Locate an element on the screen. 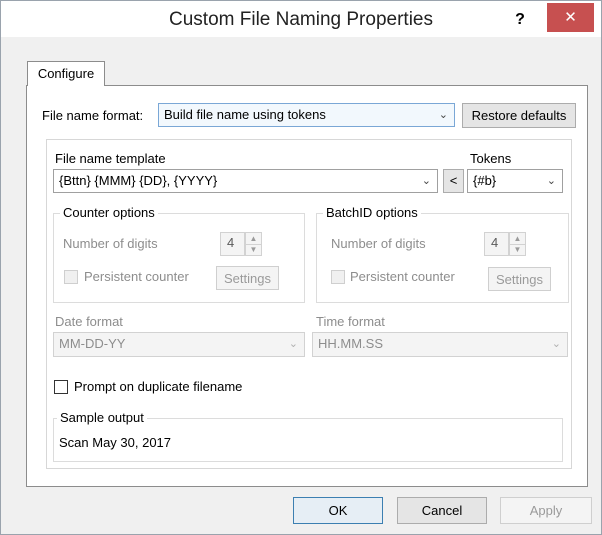  counter-options-title: Counter options is located at coordinates (109, 212).